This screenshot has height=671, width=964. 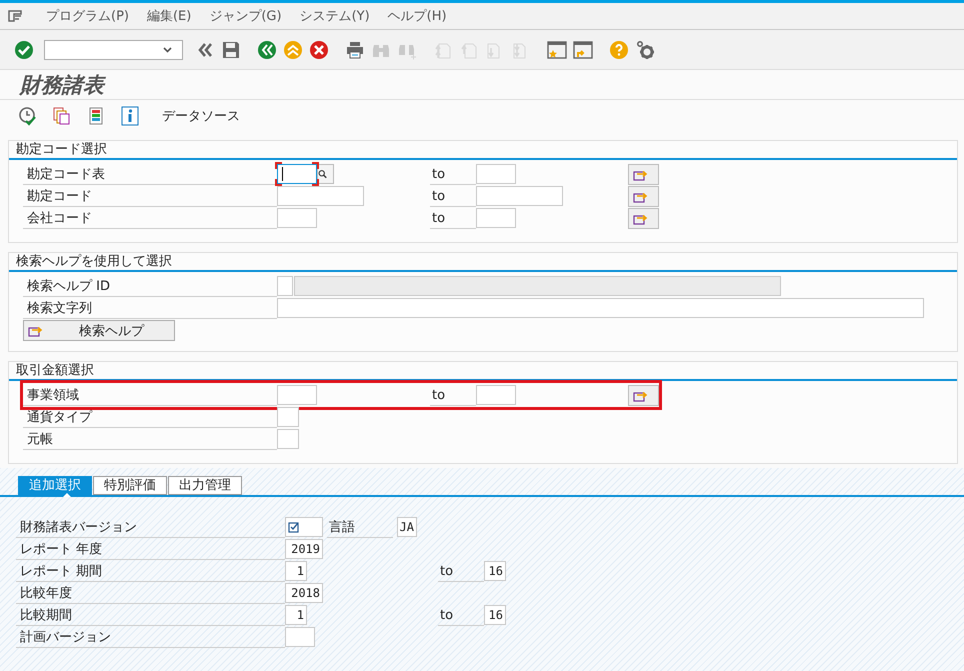 I want to click on up-icon, so click(x=293, y=50).